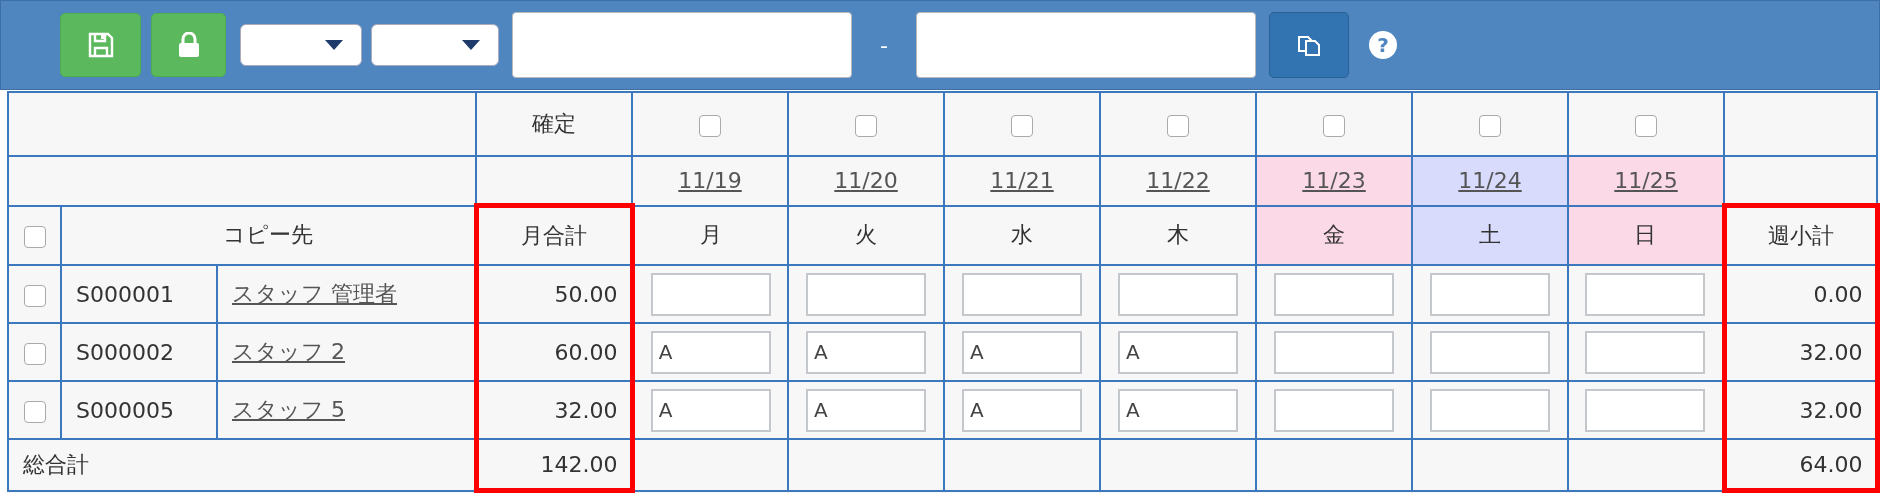 This screenshot has height=496, width=1880. What do you see at coordinates (554, 294) in the screenshot?
I see `table-cell: 50.00` at bounding box center [554, 294].